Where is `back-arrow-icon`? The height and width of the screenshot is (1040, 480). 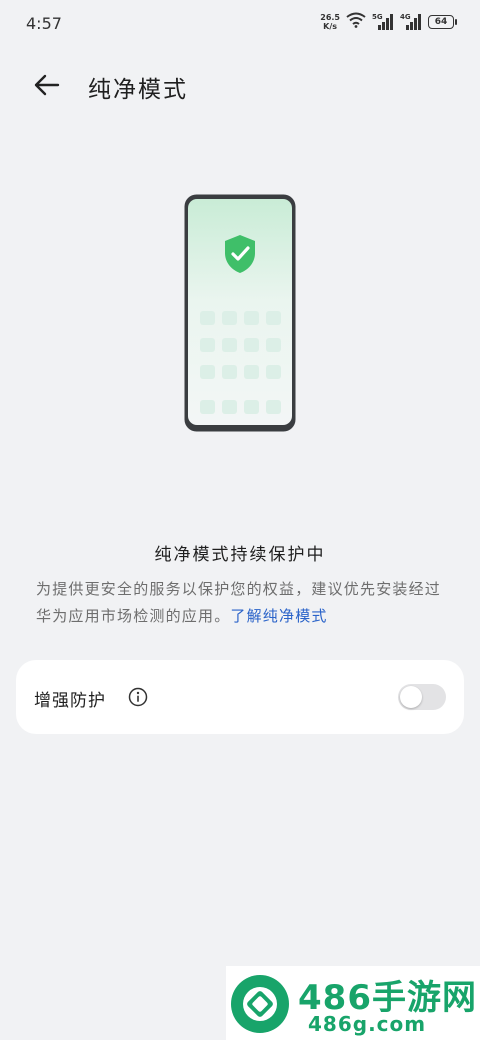 back-arrow-icon is located at coordinates (47, 85).